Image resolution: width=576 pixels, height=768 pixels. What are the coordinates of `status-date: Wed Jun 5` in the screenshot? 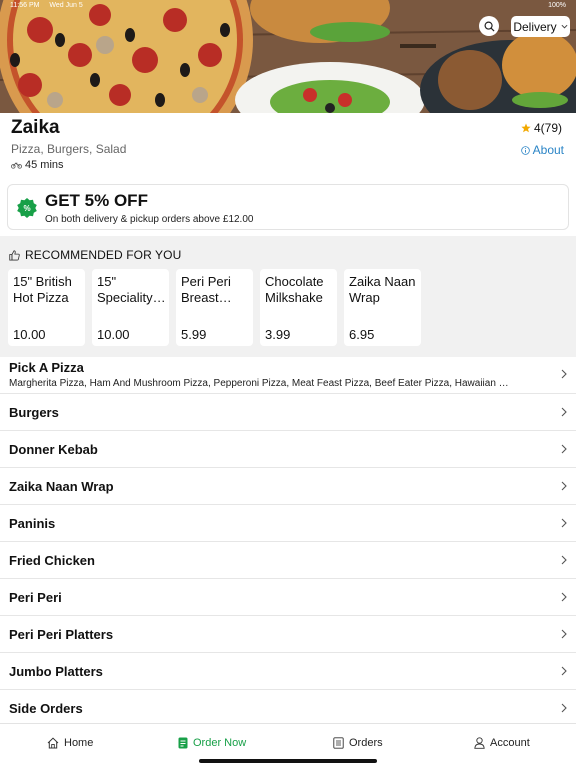 It's located at (66, 5).